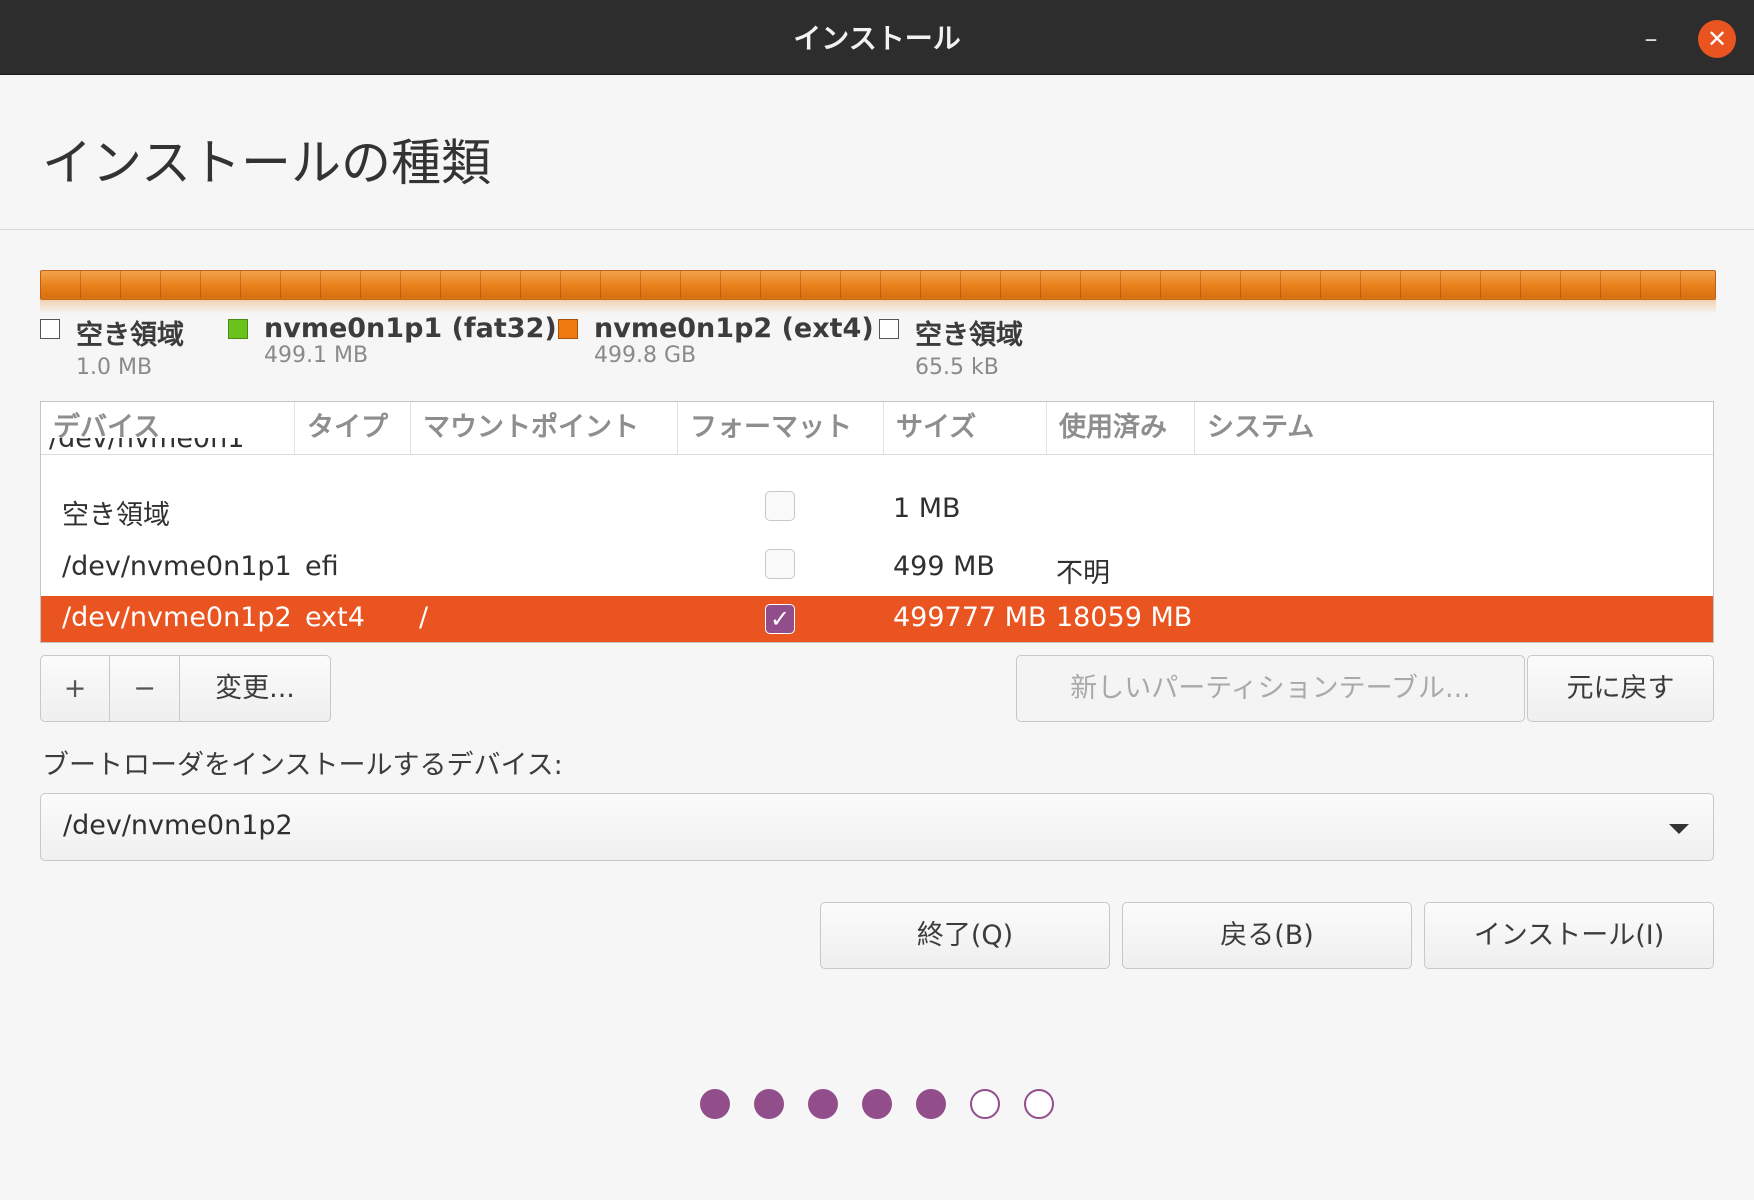 The image size is (1754, 1200). I want to click on close-icon: ✕, so click(1717, 39).